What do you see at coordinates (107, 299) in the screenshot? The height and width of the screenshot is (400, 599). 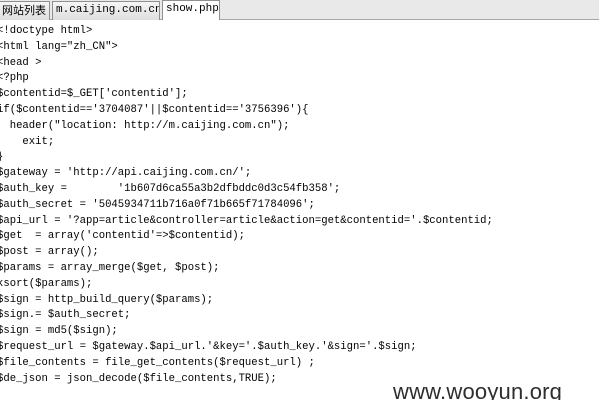 I see `code-line: $sign = http_build_query($params);` at bounding box center [107, 299].